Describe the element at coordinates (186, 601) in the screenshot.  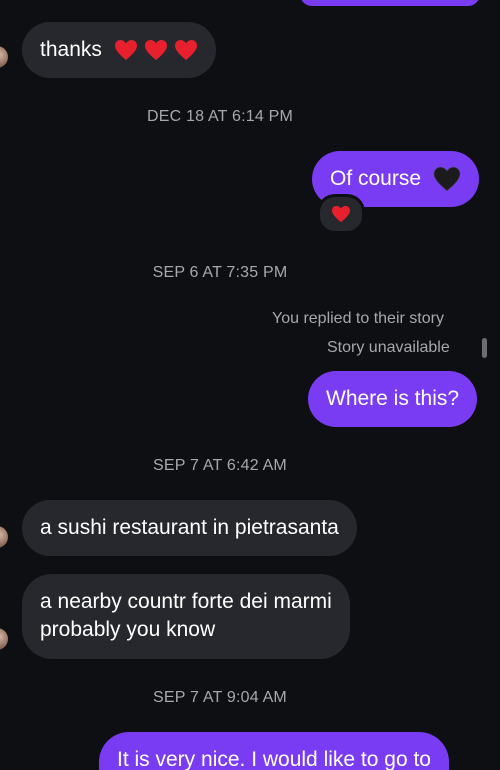
I see `message-text-line-1: a nearby countr forte dei marmi` at that location.